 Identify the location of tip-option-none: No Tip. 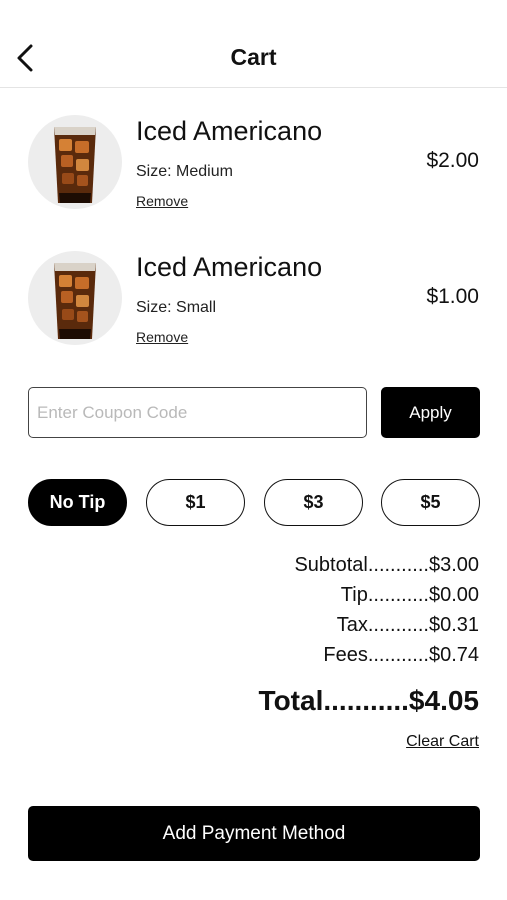
(77, 502).